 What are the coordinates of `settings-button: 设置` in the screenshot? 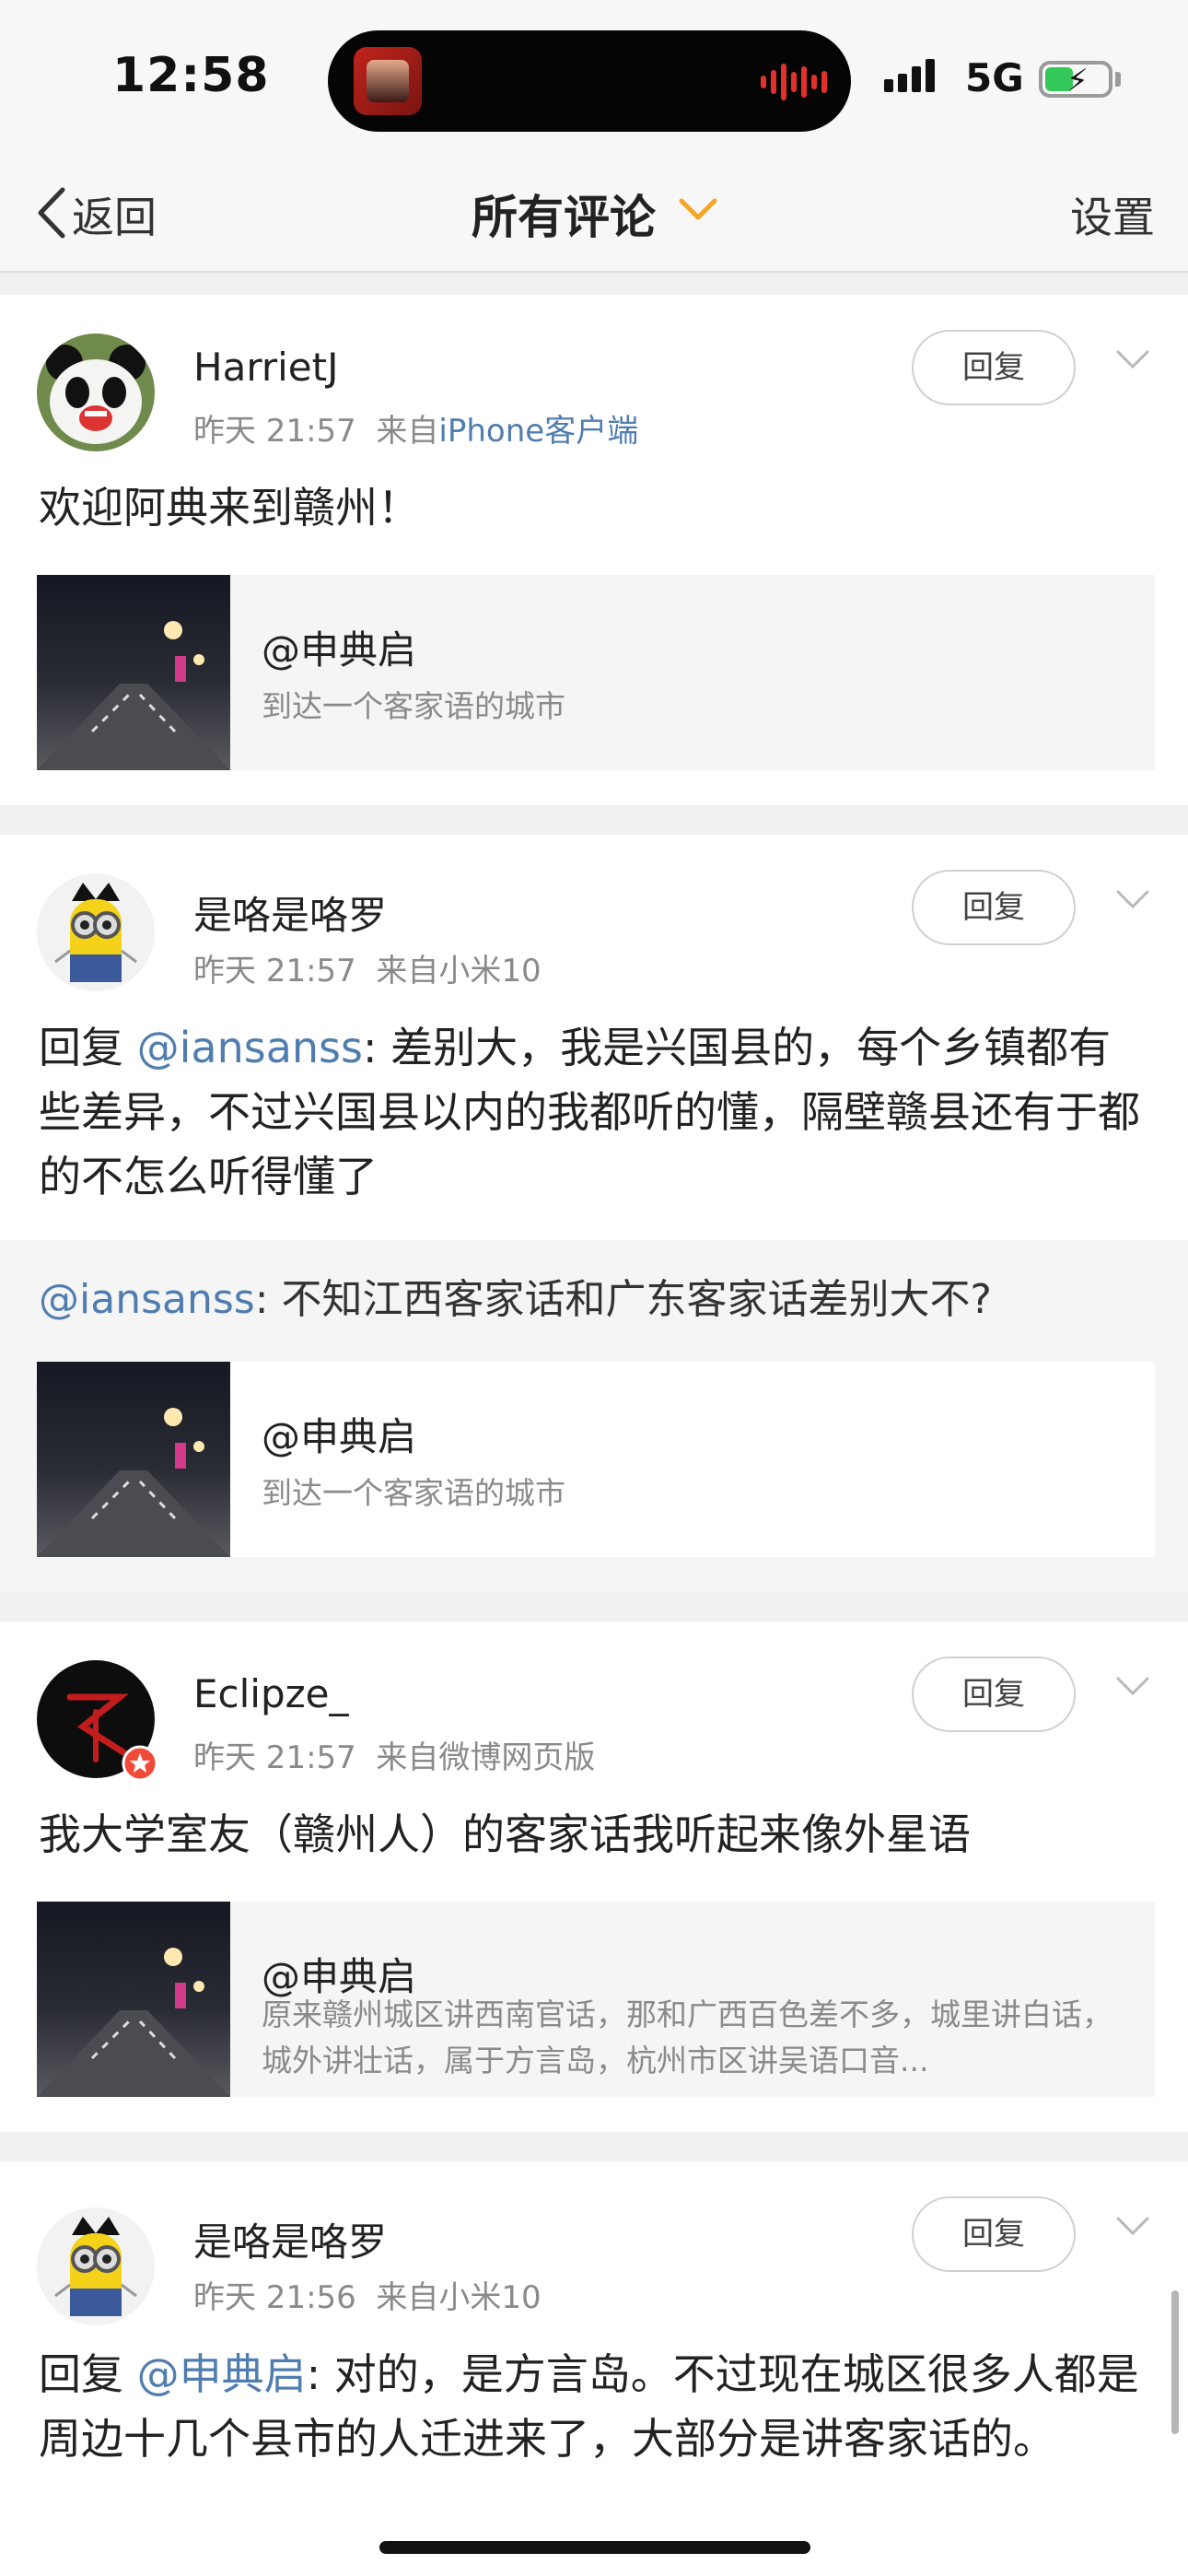 It's located at (1112, 214).